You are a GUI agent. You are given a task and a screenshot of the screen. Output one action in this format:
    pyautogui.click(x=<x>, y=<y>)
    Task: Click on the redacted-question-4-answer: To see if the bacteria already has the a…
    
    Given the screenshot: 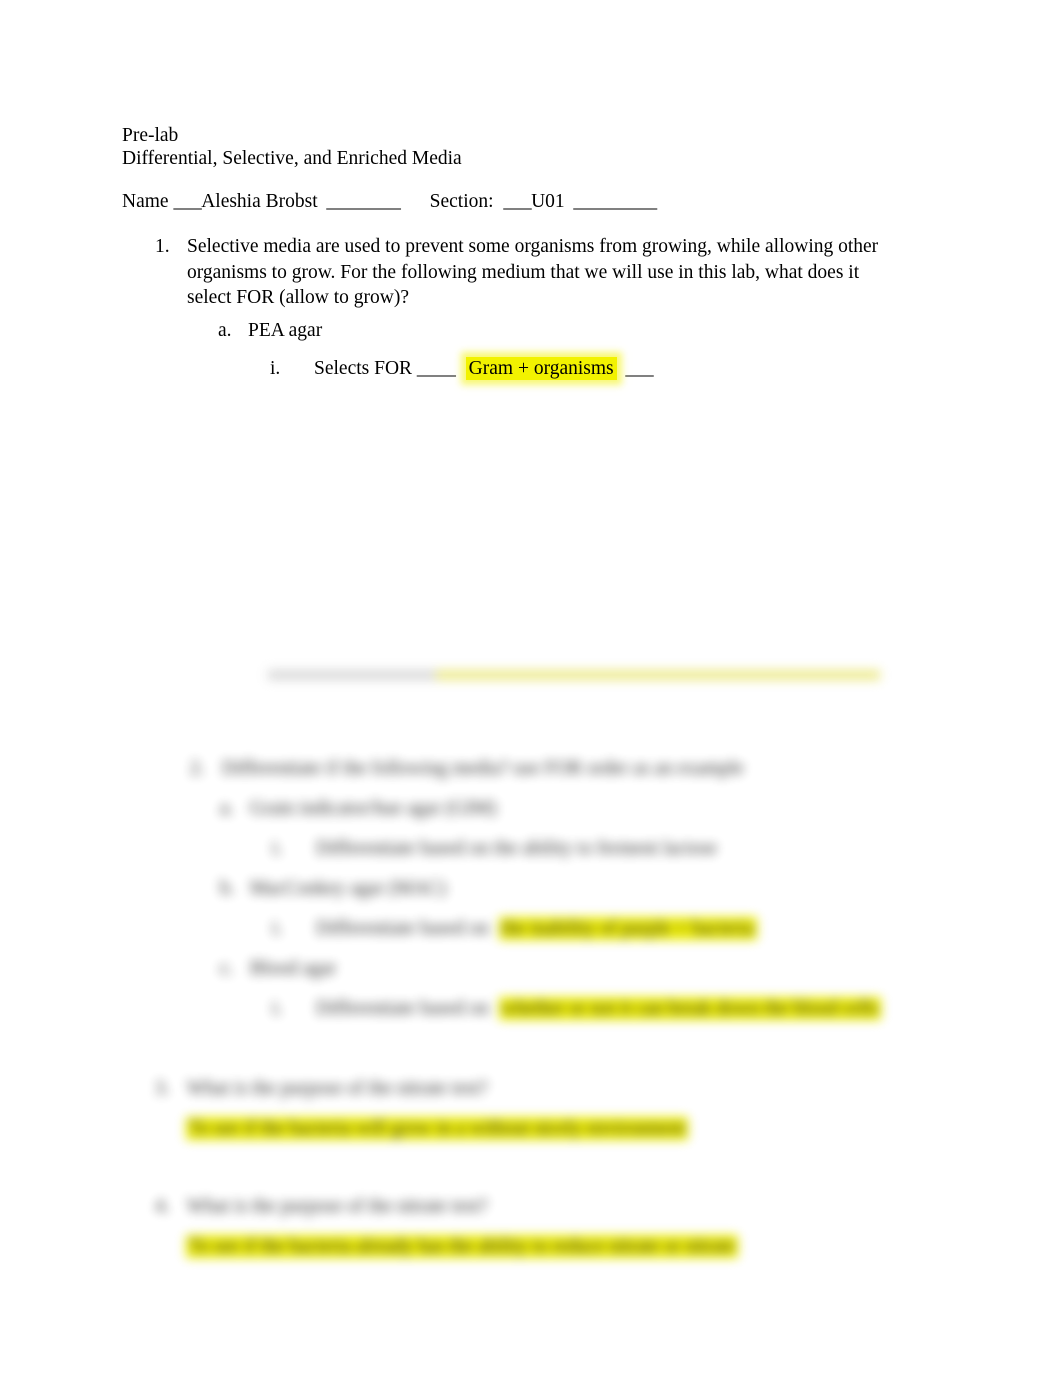 What is the action you would take?
    pyautogui.click(x=462, y=1246)
    